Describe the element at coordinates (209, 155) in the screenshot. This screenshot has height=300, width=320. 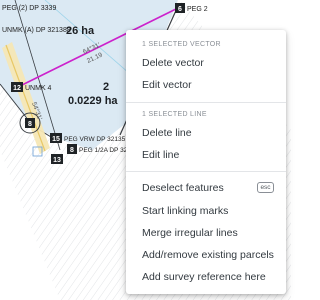
I see `edit-line-item: Edit line` at that location.